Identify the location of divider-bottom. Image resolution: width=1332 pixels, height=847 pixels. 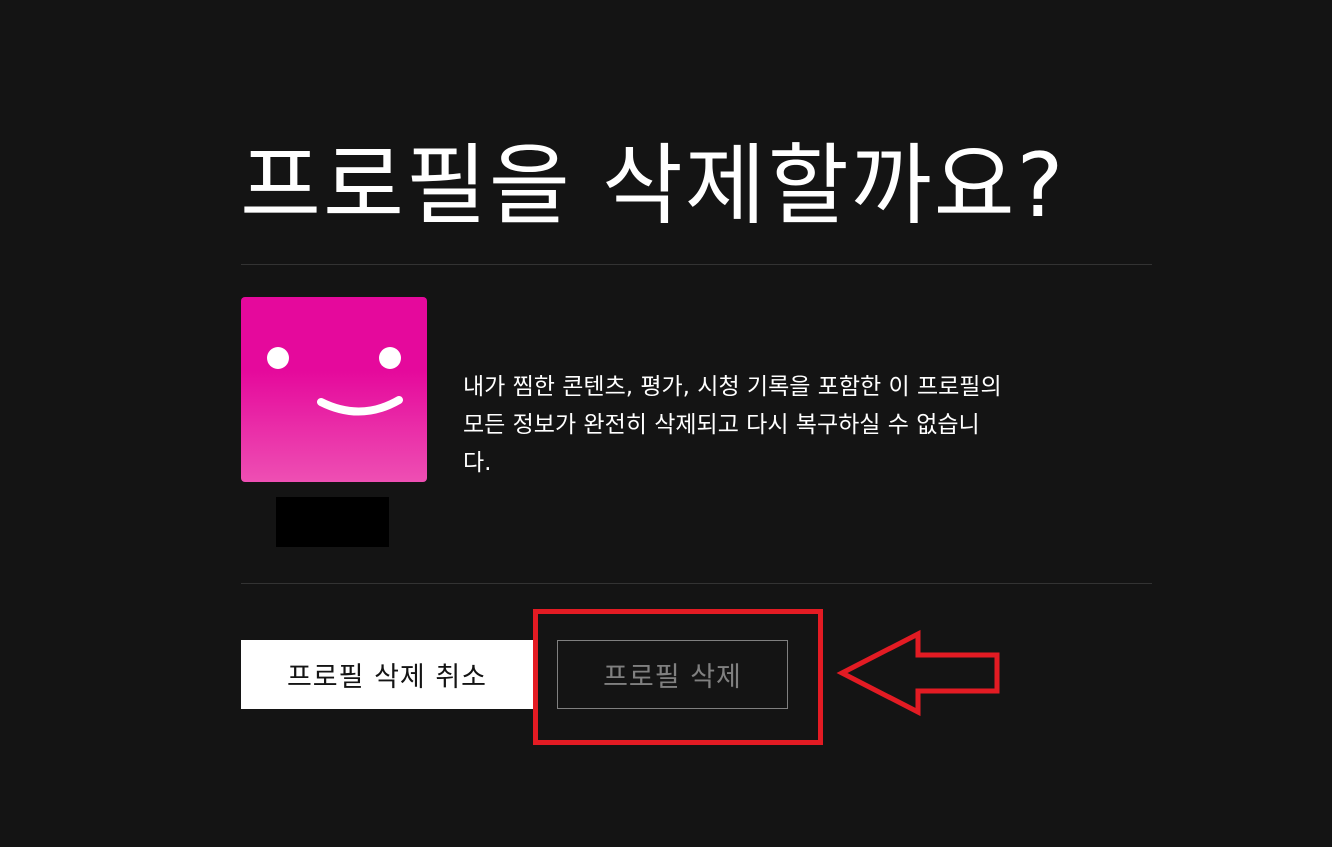
(696, 583).